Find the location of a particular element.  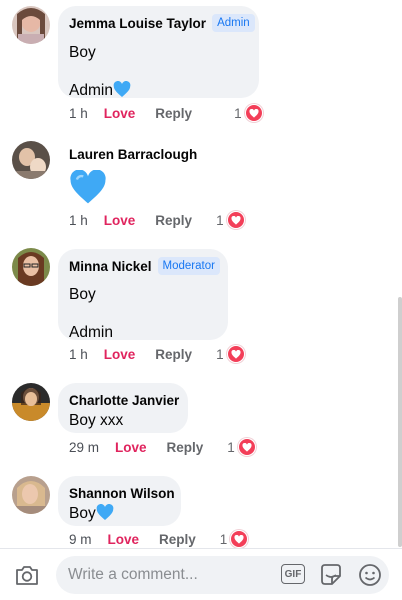

comment-bubble: Shannon Wilson Boy is located at coordinates (119, 501).